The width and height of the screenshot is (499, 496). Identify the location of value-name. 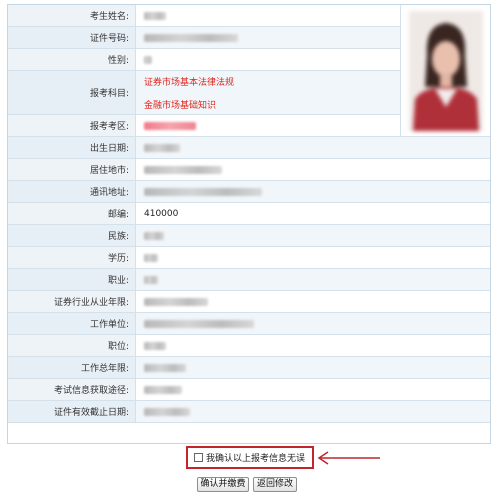
(268, 15).